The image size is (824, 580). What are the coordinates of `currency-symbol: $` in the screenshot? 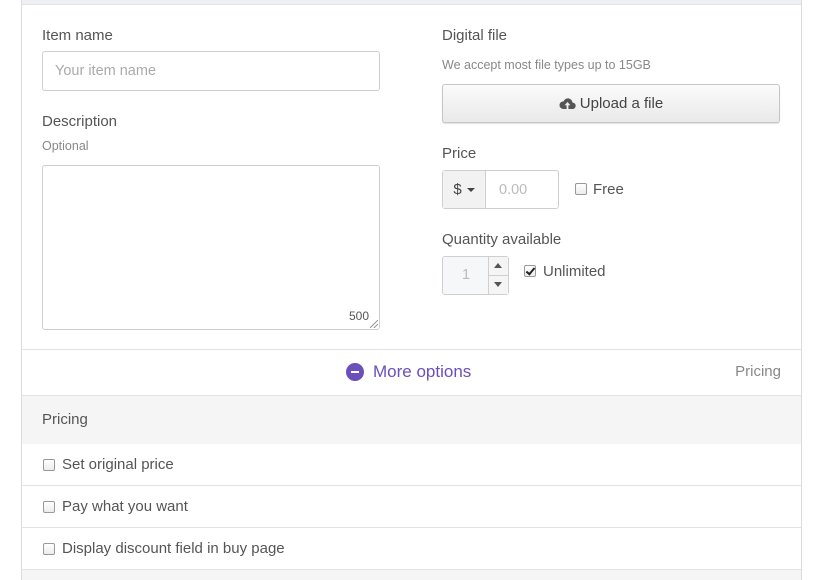 It's located at (457, 189).